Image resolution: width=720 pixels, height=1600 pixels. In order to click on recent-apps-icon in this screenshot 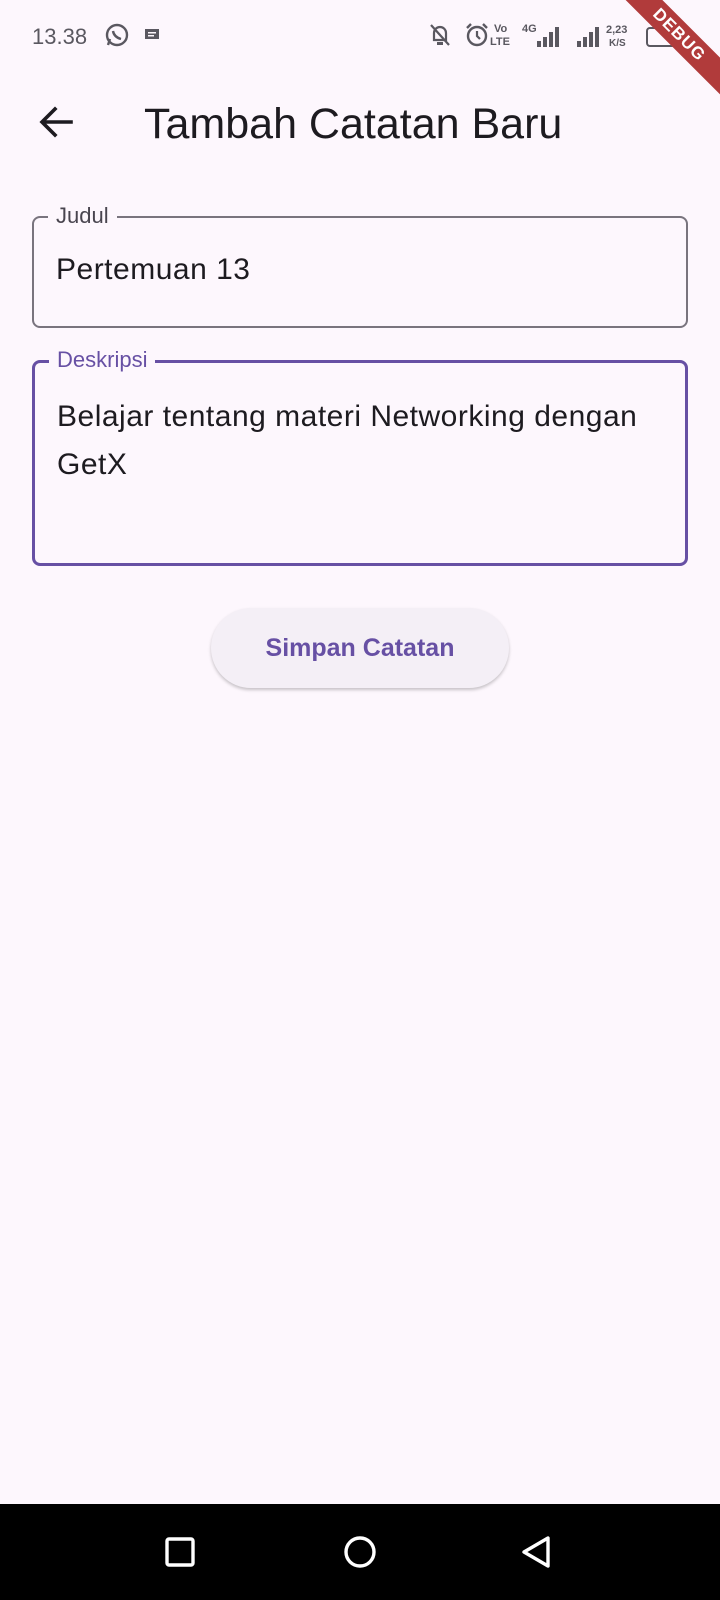, I will do `click(180, 1552)`.